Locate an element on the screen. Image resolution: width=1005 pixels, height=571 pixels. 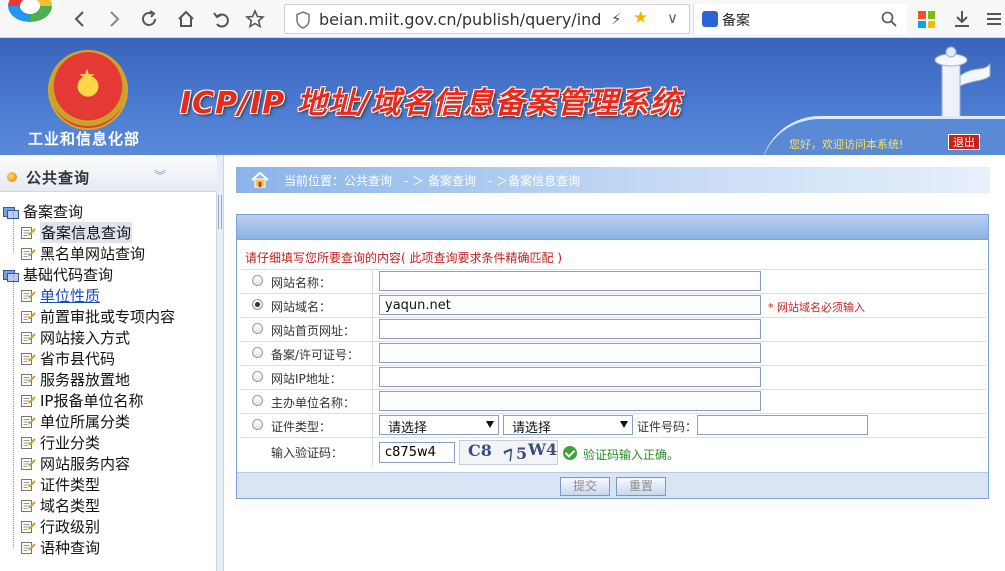
cert-subtype-select: 请选择 is located at coordinates (568, 425).